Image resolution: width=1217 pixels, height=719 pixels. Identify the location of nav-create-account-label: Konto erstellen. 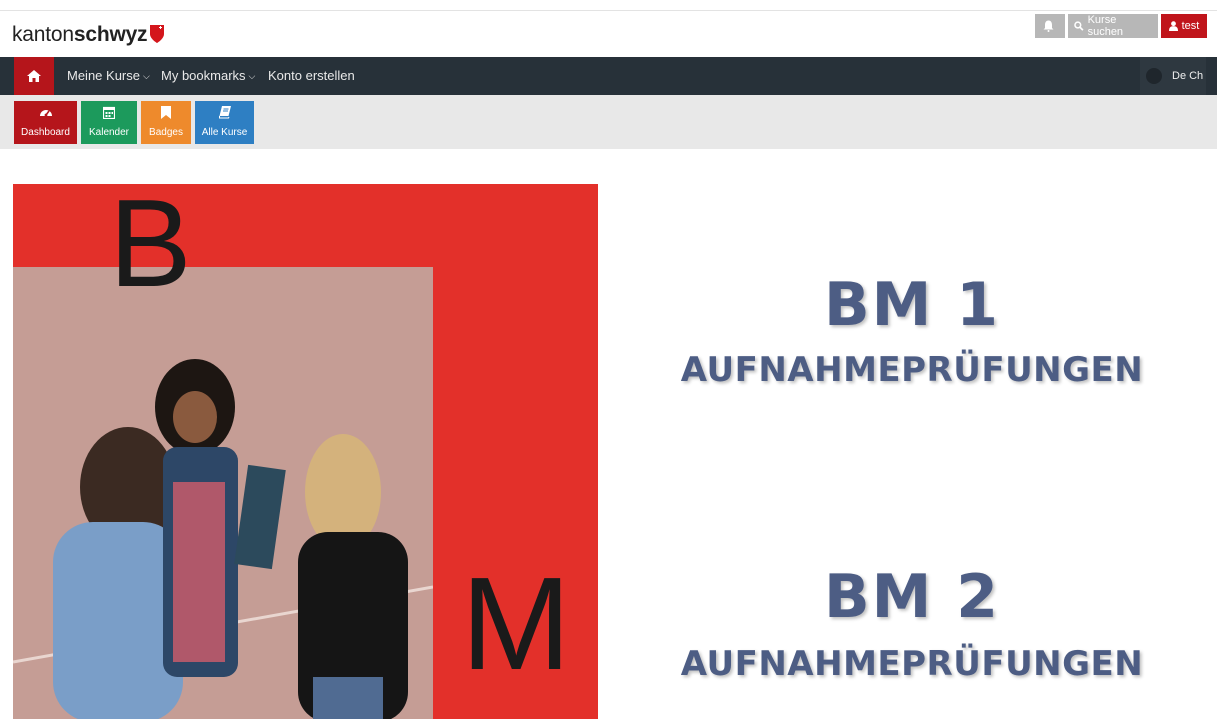
(311, 75).